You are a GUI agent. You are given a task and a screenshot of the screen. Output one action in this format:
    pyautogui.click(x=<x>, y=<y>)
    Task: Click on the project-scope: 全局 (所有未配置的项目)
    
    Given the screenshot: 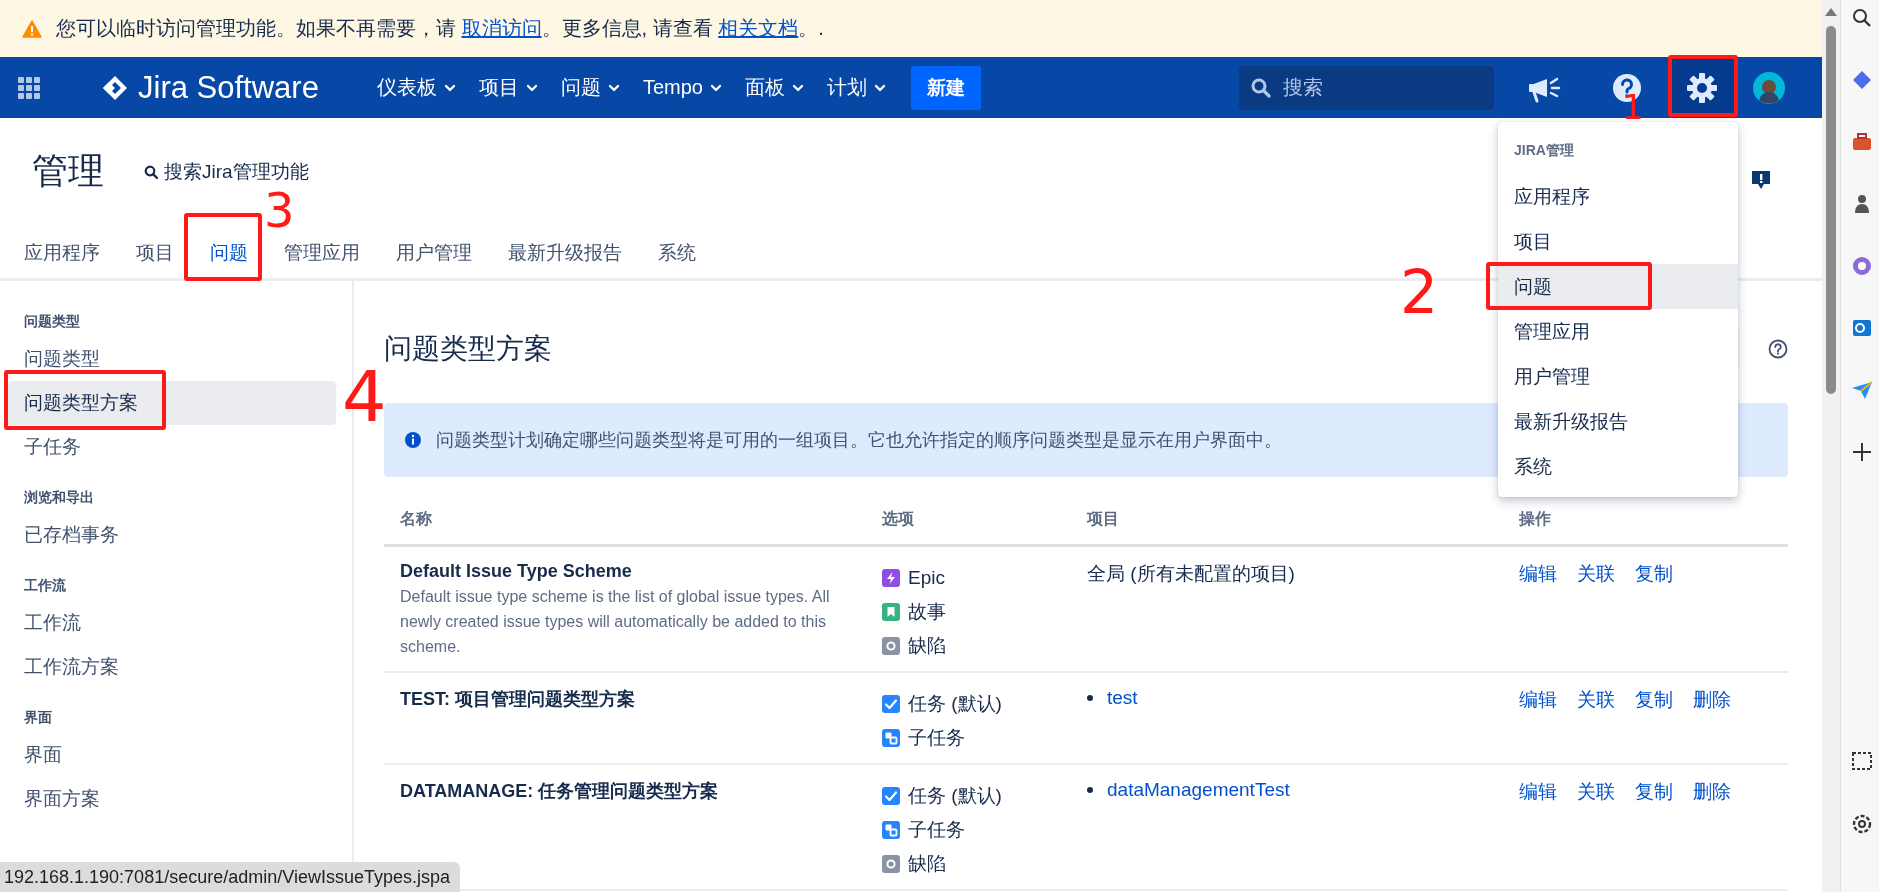 What is the action you would take?
    pyautogui.click(x=1191, y=574)
    